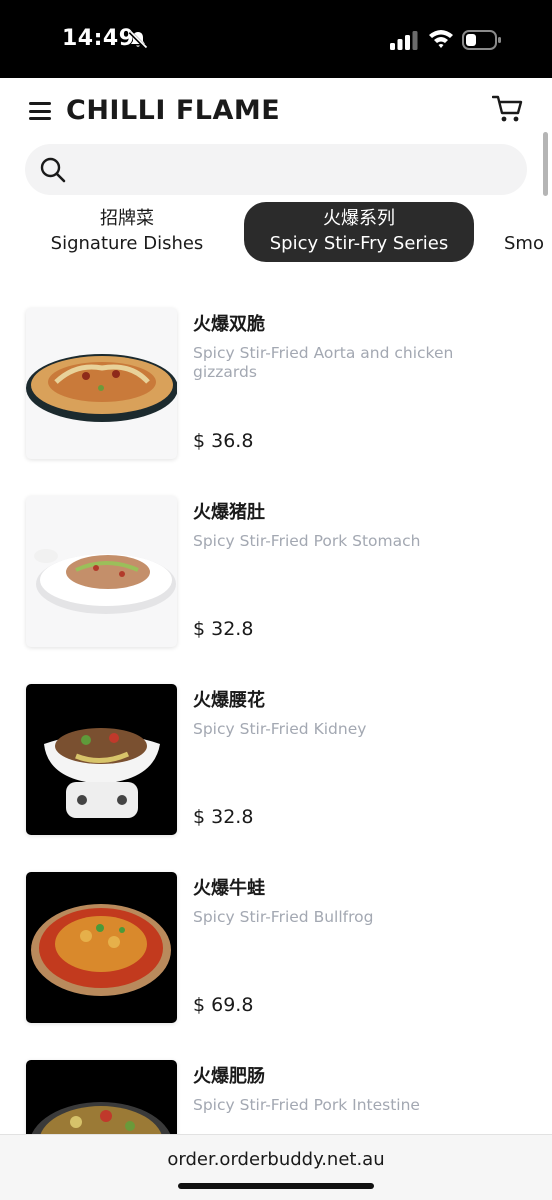  Describe the element at coordinates (53, 170) in the screenshot. I see `search-icon` at that location.